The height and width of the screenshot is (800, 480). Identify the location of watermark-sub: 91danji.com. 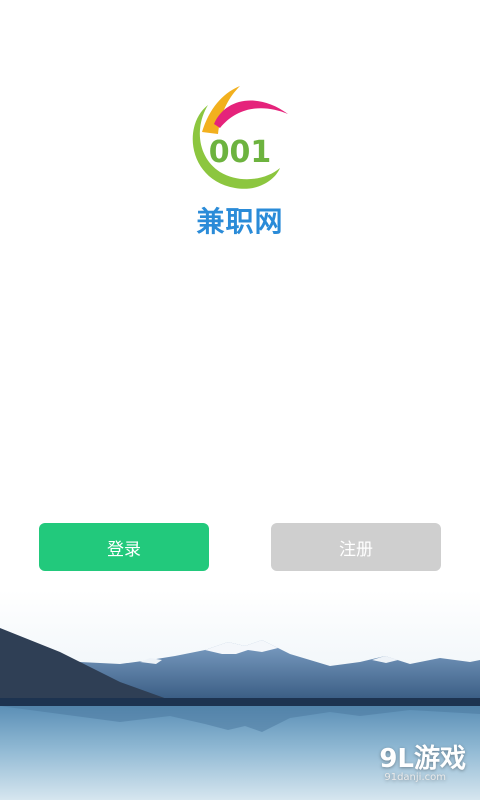
(415, 777).